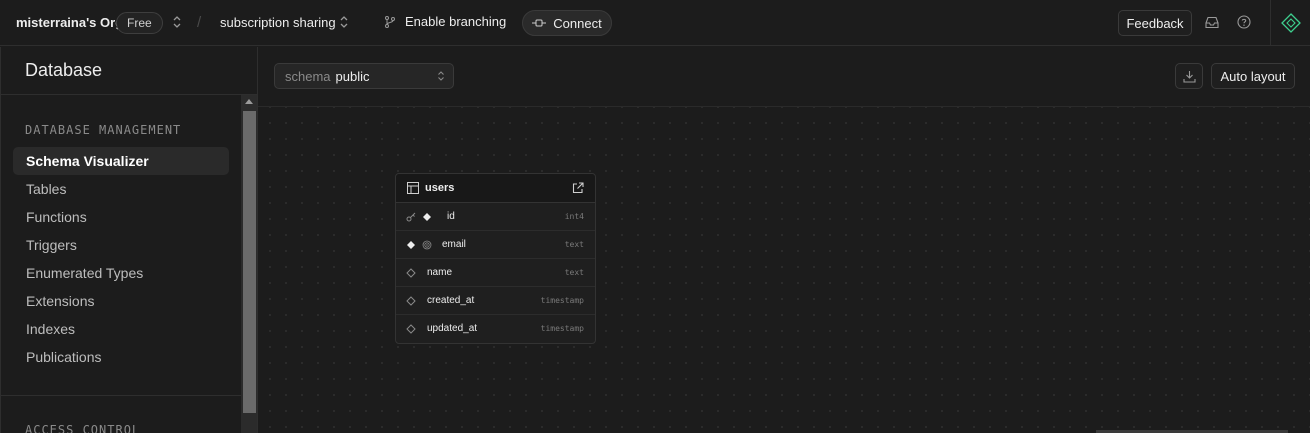 Image resolution: width=1310 pixels, height=433 pixels. I want to click on column-name: email, so click(454, 244).